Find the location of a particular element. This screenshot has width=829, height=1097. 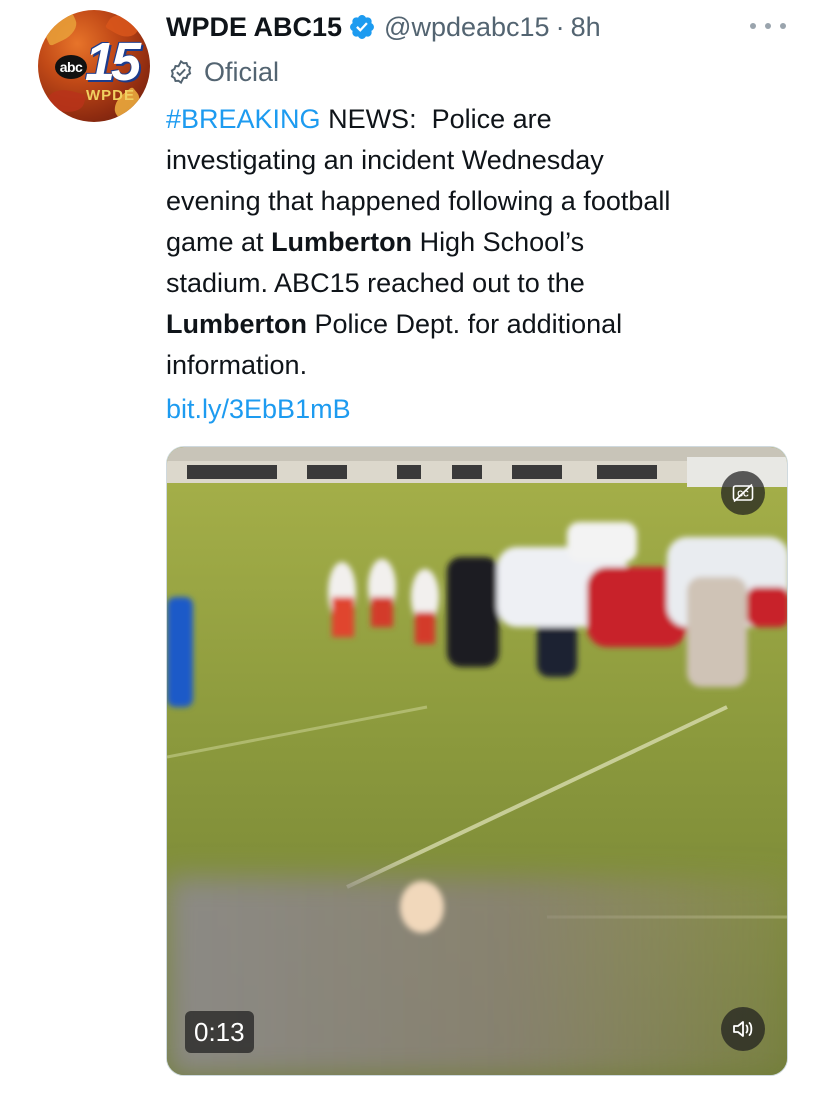

tweet-timestamp: 8h is located at coordinates (586, 27).